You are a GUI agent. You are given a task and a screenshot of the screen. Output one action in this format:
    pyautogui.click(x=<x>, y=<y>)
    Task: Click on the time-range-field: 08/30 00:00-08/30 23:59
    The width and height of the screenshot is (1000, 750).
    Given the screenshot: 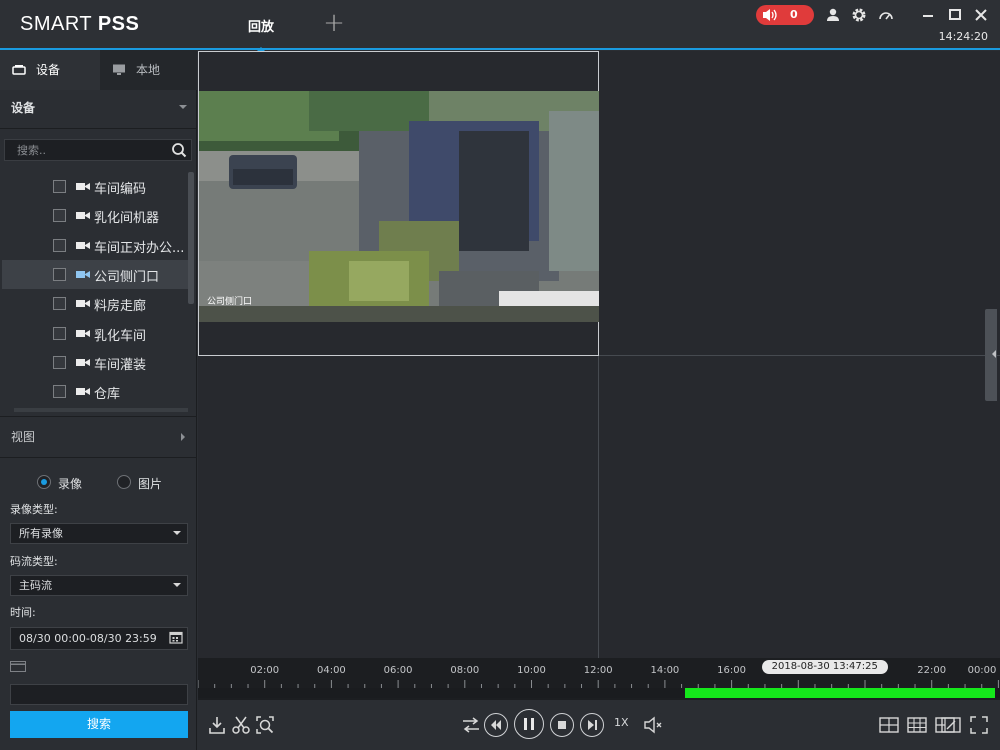 What is the action you would take?
    pyautogui.click(x=99, y=638)
    